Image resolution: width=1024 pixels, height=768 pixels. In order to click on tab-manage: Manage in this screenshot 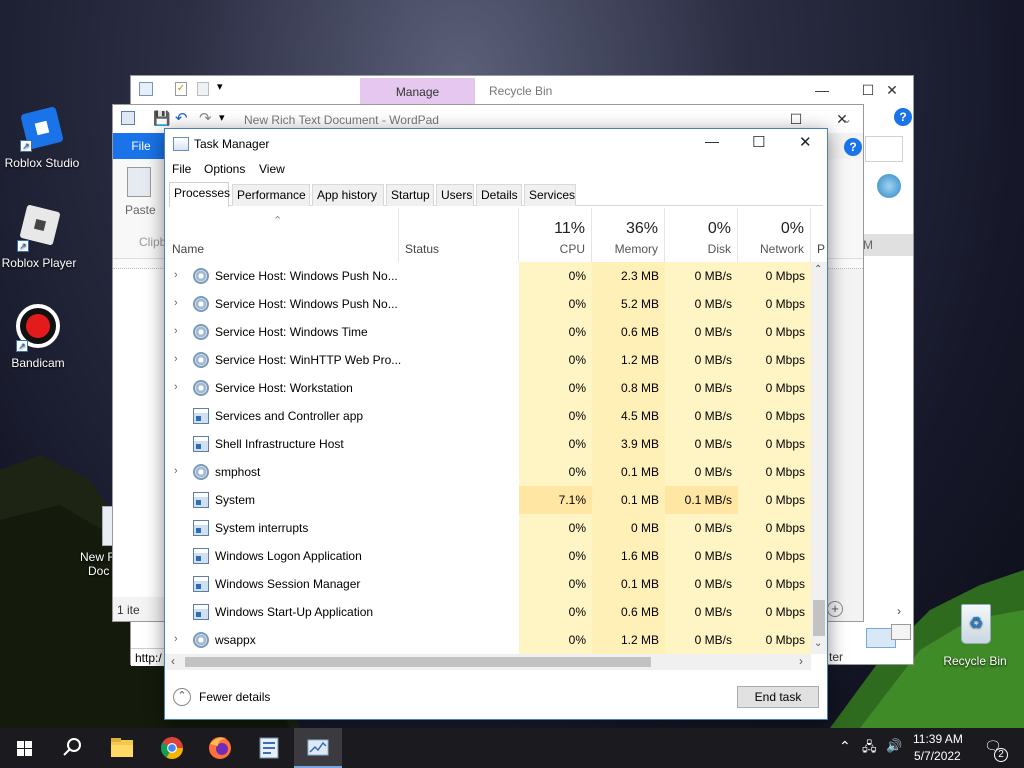, I will do `click(417, 91)`.